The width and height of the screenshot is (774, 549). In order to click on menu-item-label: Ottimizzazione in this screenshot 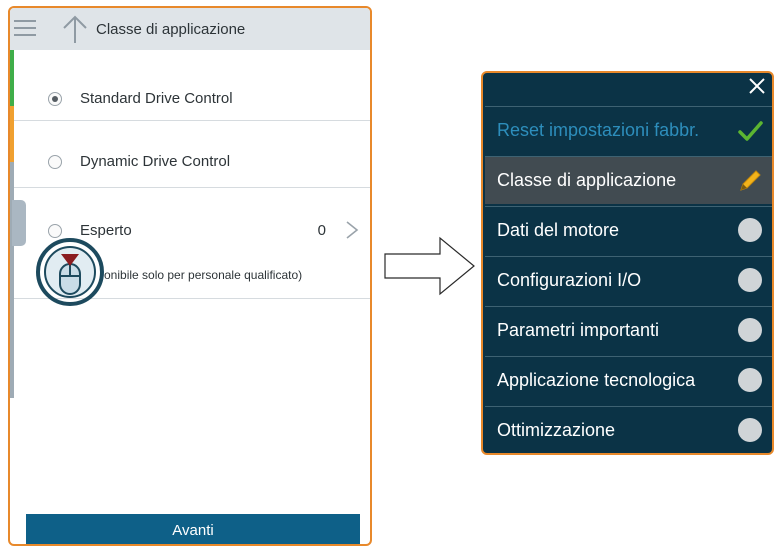, I will do `click(556, 430)`.